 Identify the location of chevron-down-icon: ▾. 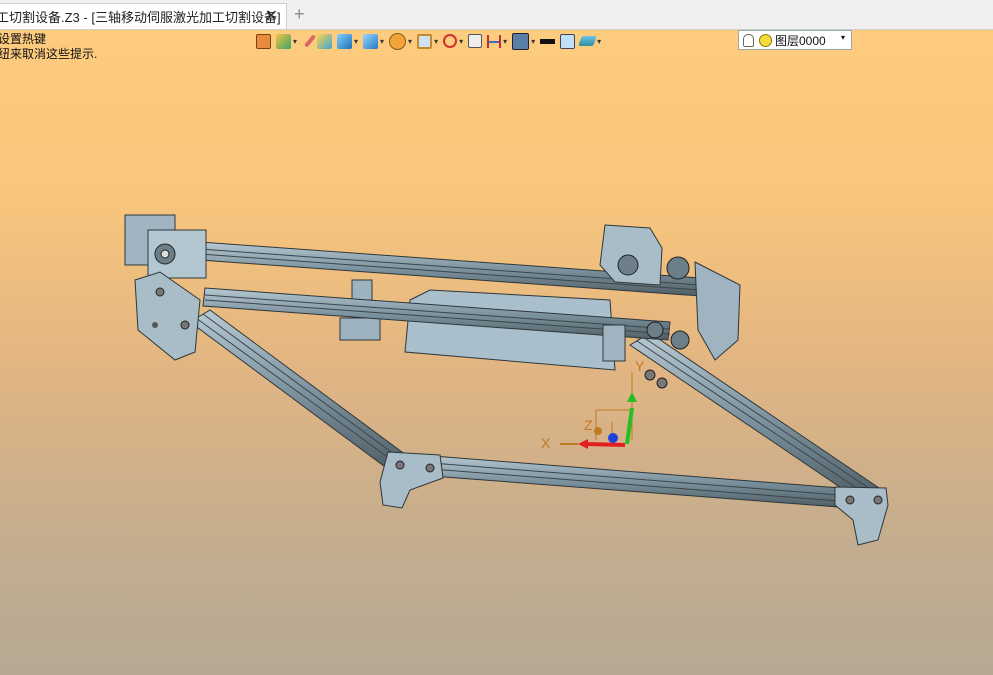
(843, 37).